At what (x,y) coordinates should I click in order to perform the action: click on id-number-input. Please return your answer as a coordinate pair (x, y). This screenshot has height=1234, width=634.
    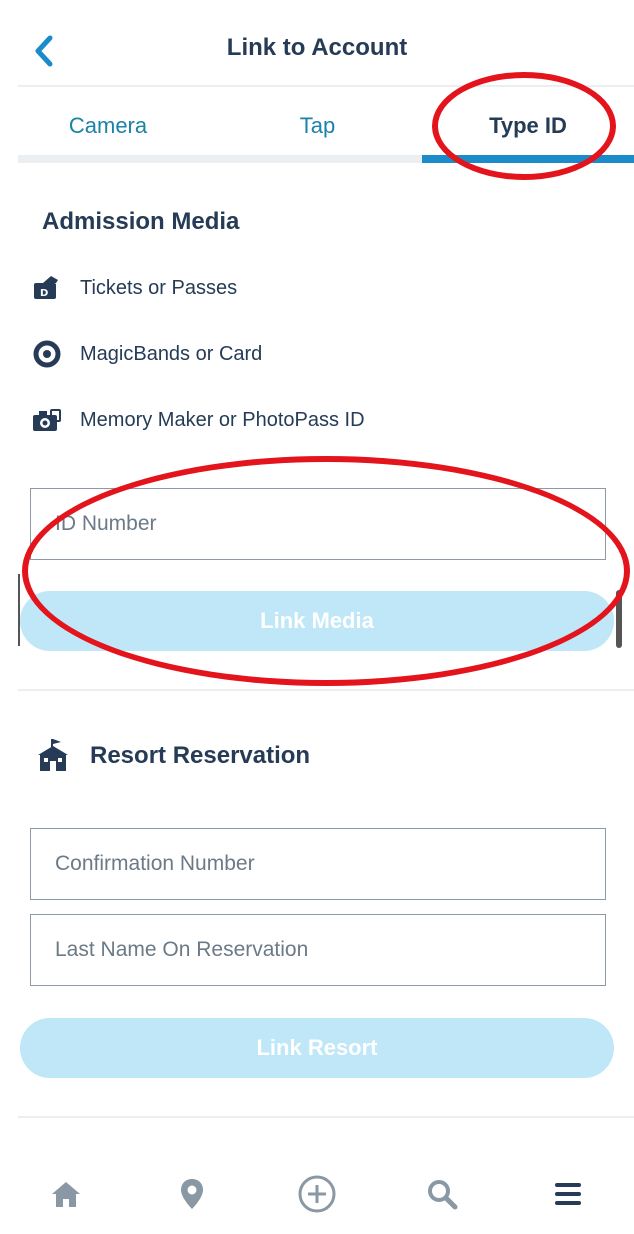
    Looking at the image, I should click on (318, 524).